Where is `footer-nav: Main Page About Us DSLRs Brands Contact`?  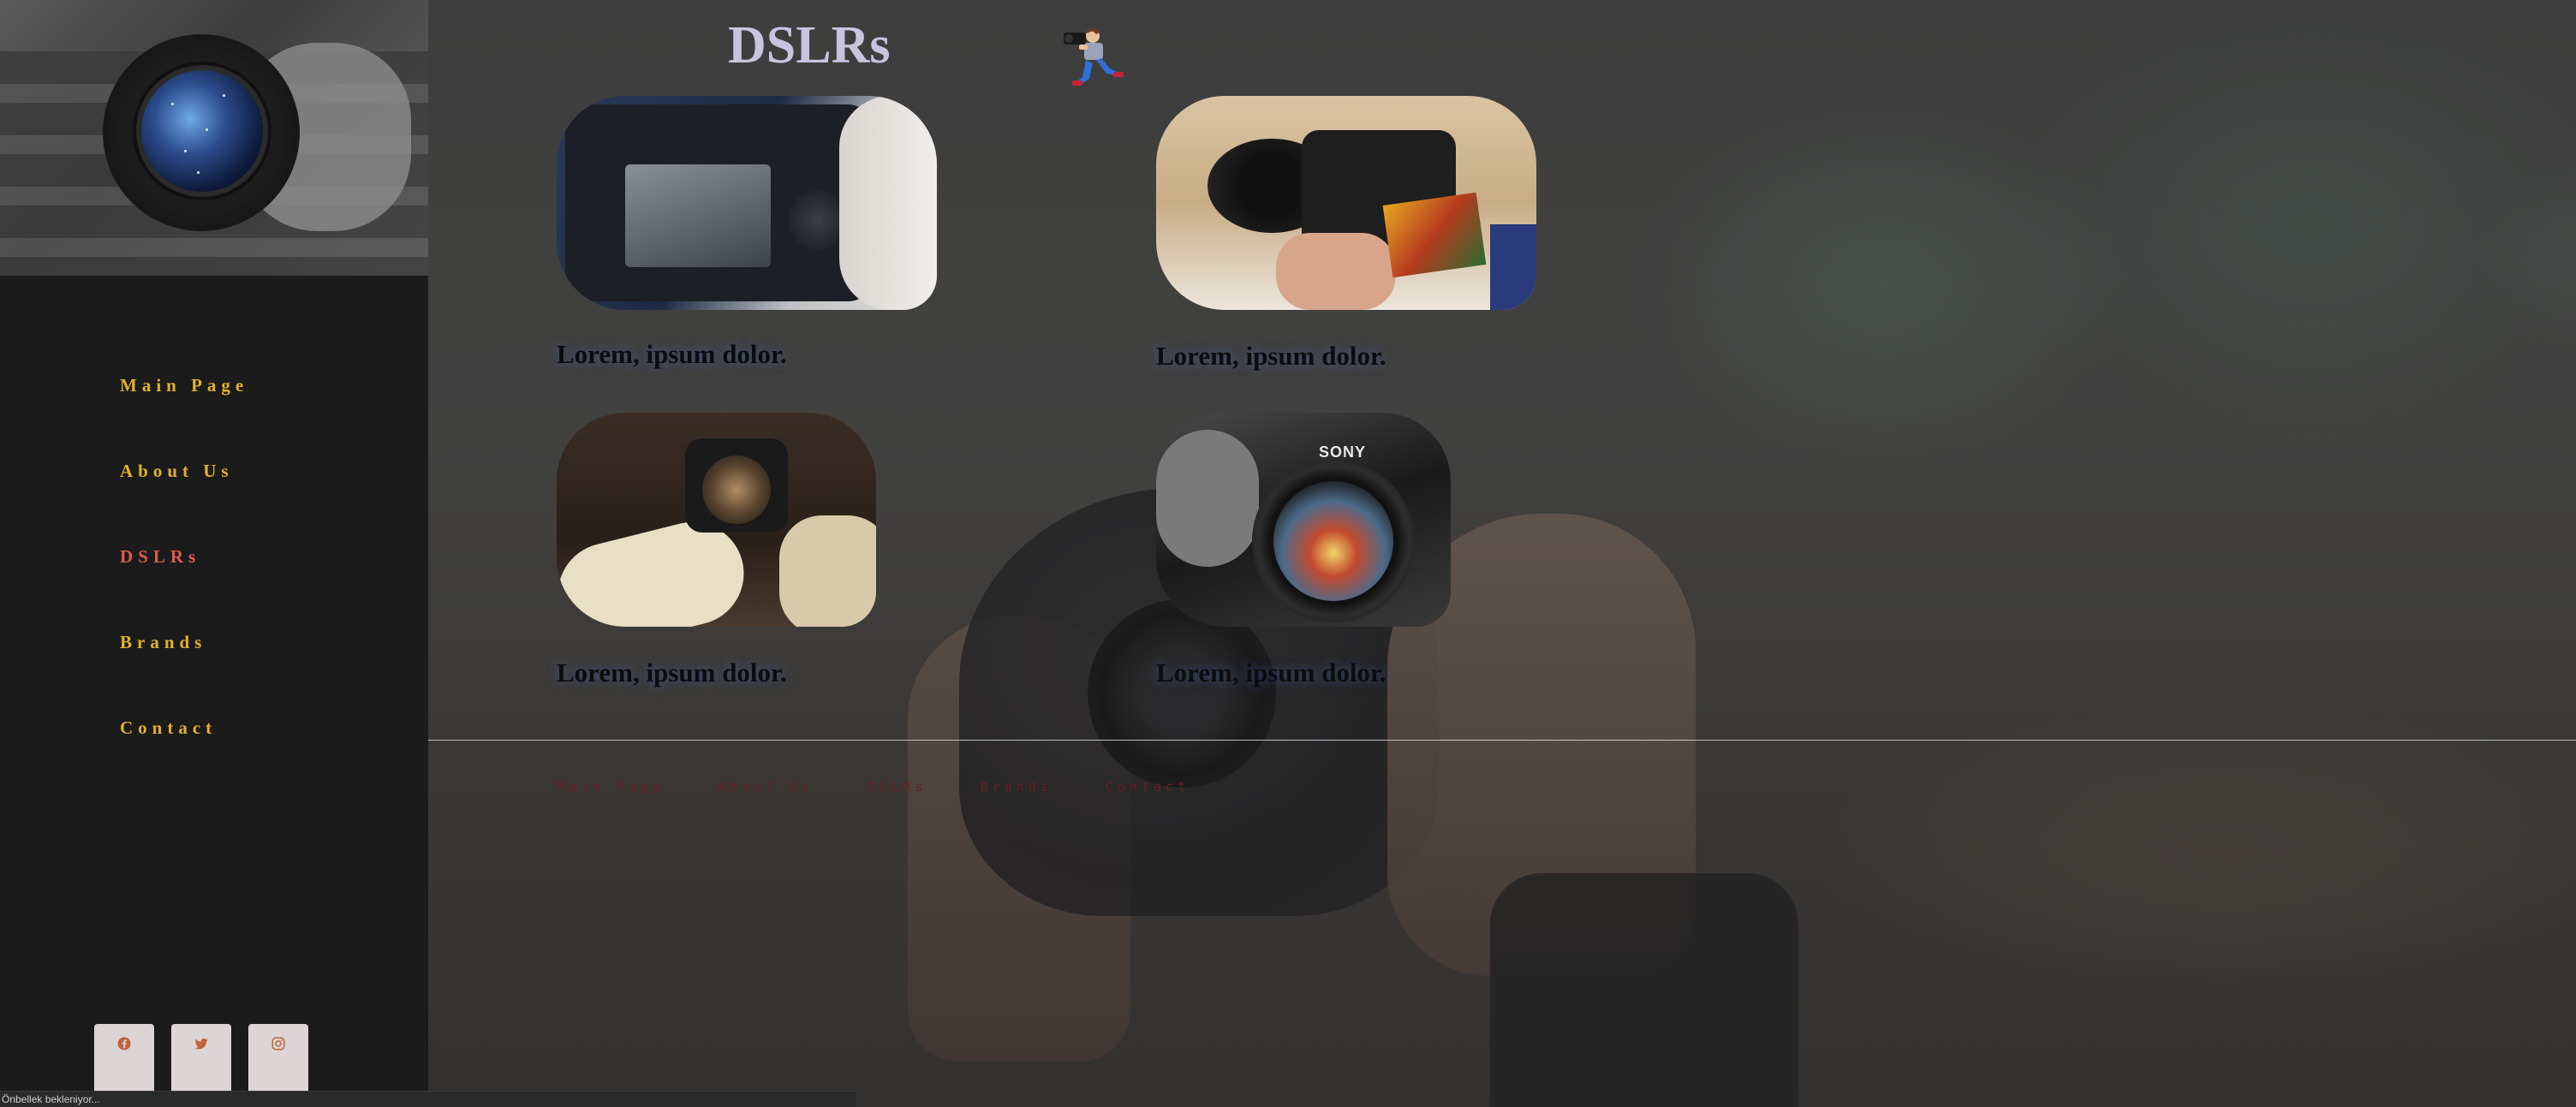
footer-nav: Main Page About Us DSLRs Brands Contact is located at coordinates (900, 787).